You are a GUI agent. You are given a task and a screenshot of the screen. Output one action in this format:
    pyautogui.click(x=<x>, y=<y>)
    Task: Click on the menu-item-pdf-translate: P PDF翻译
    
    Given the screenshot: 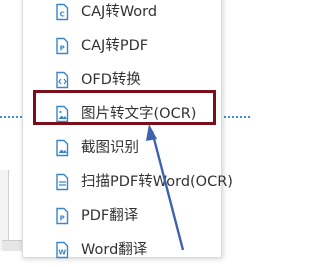 What is the action you would take?
    pyautogui.click(x=122, y=216)
    